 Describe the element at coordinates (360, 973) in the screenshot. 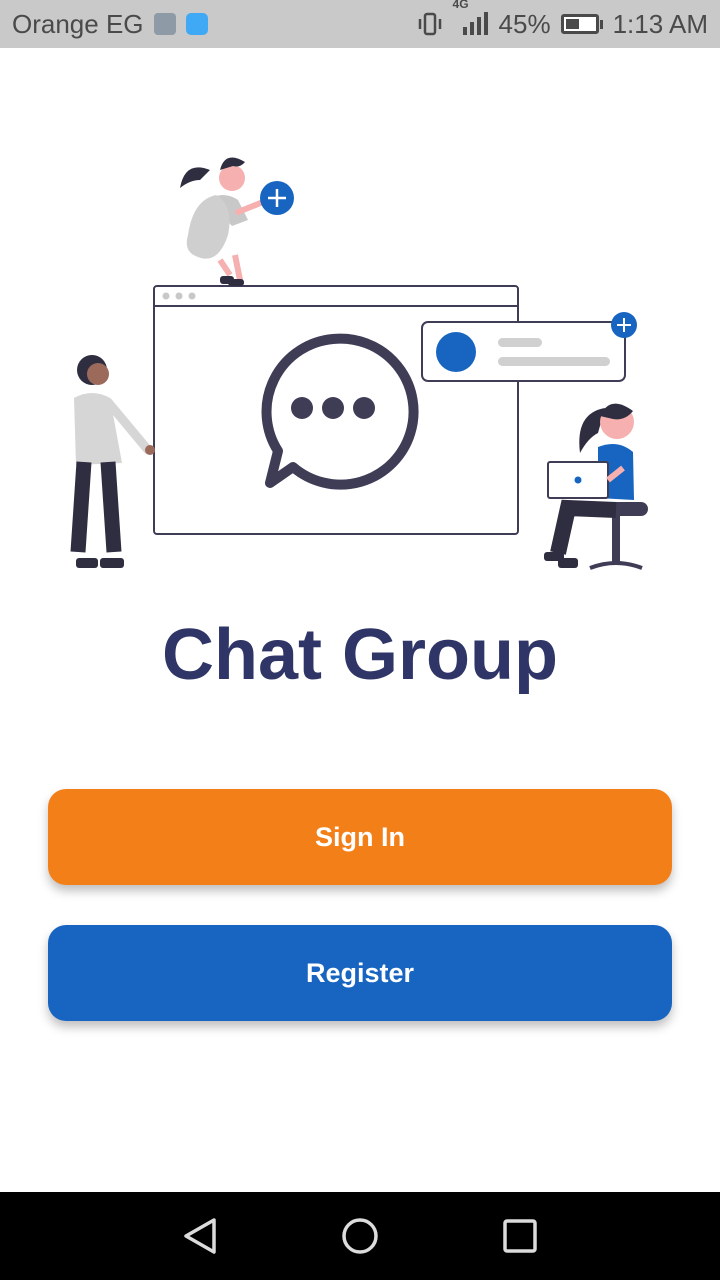

I see `register-button: Register` at that location.